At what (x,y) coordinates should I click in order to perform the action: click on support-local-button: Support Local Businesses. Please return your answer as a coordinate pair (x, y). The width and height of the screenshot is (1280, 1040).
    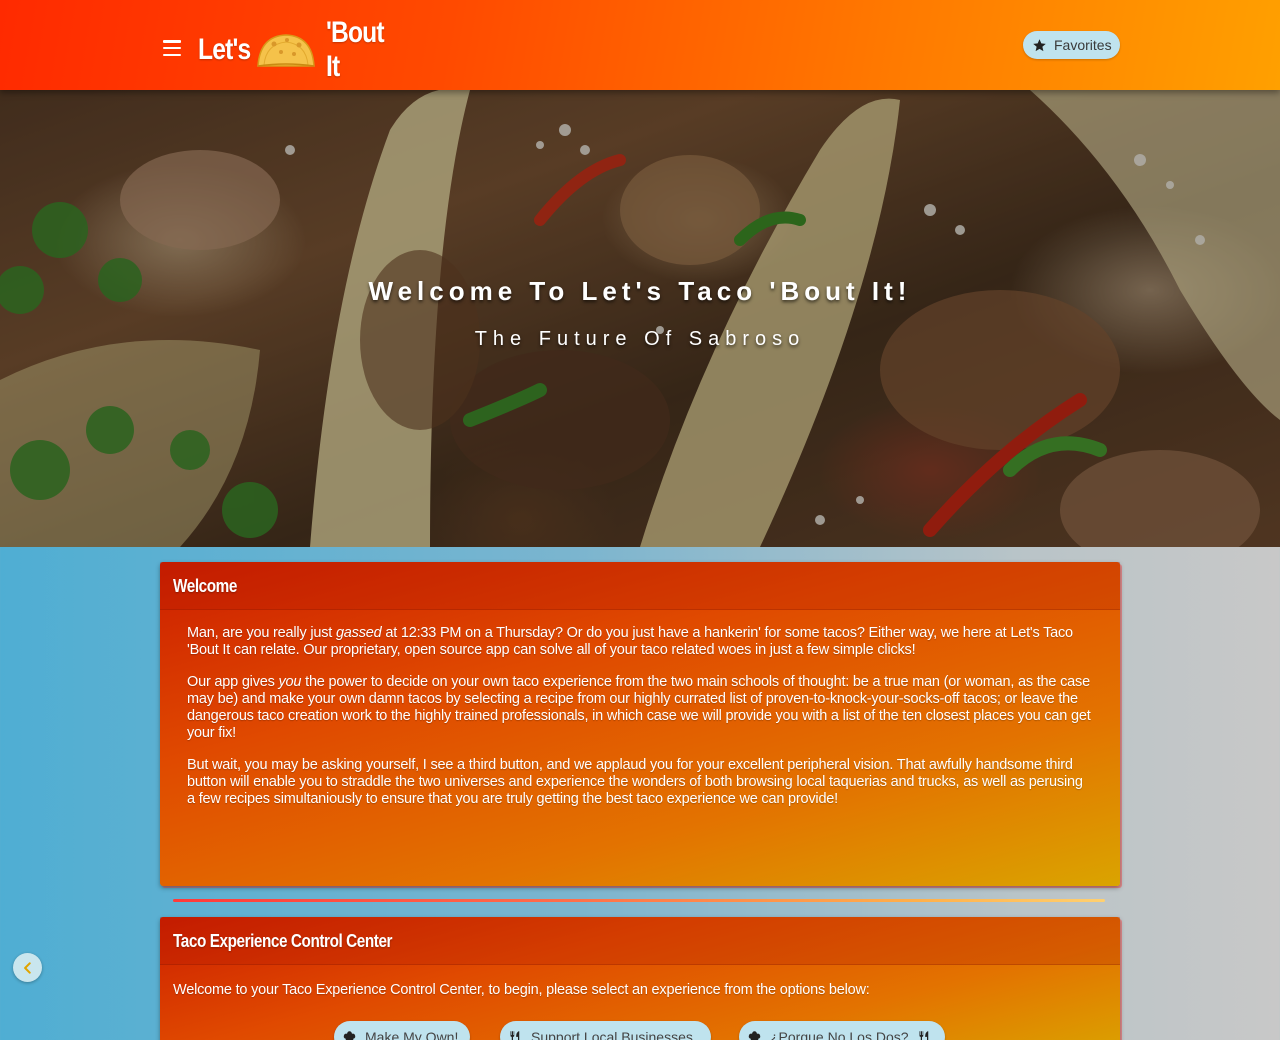
    Looking at the image, I should click on (605, 1030).